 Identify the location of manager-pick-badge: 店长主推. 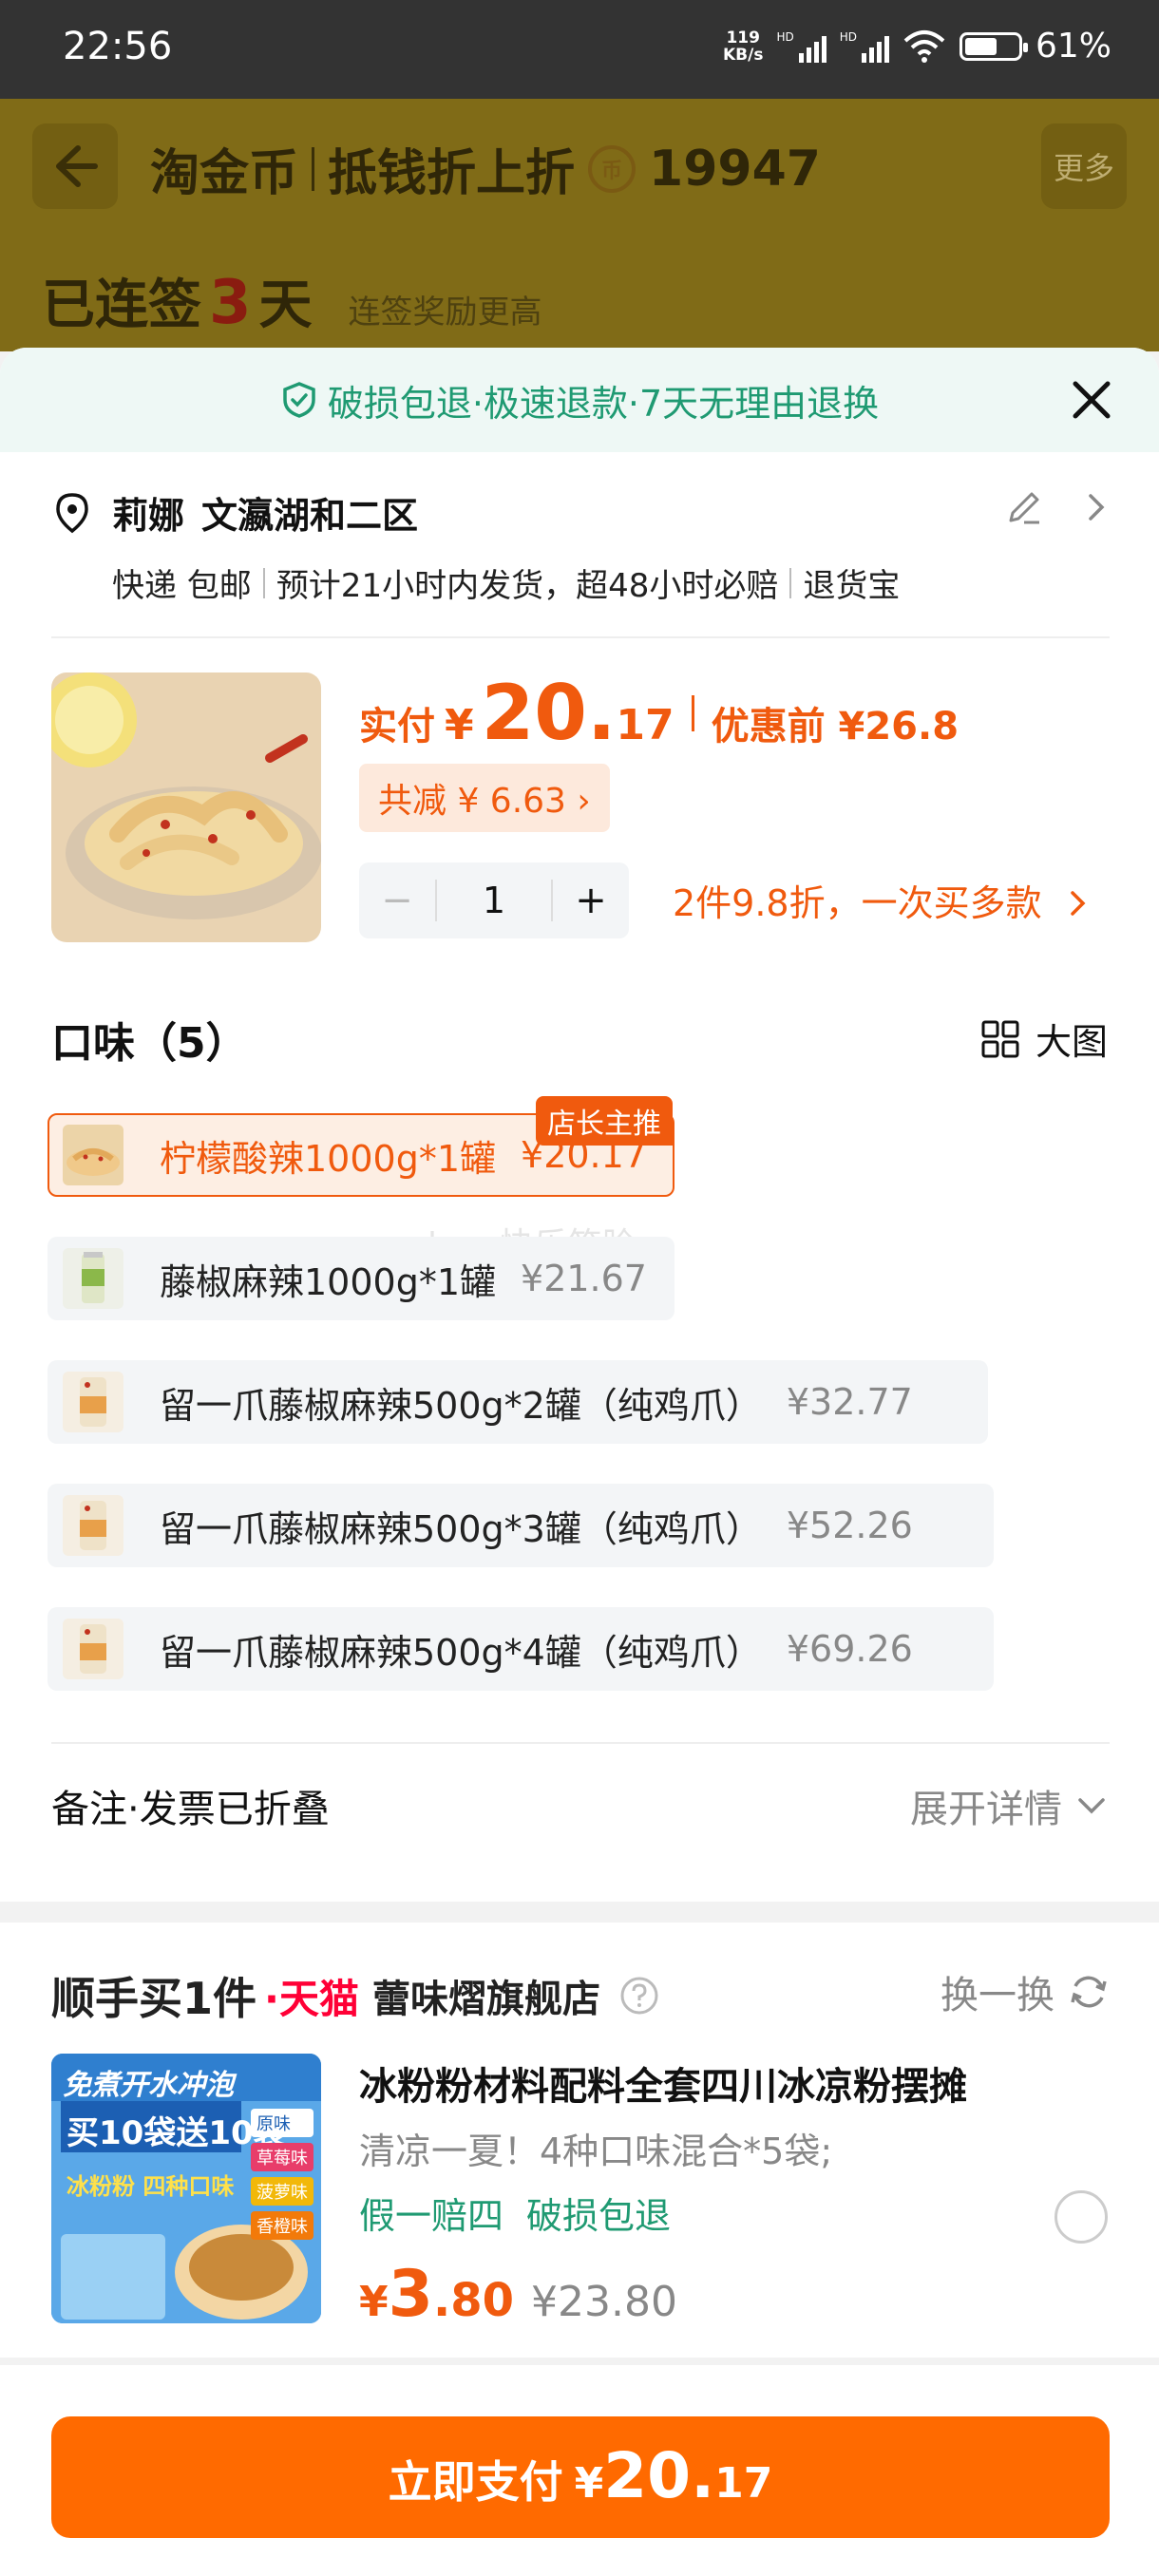
(604, 1121).